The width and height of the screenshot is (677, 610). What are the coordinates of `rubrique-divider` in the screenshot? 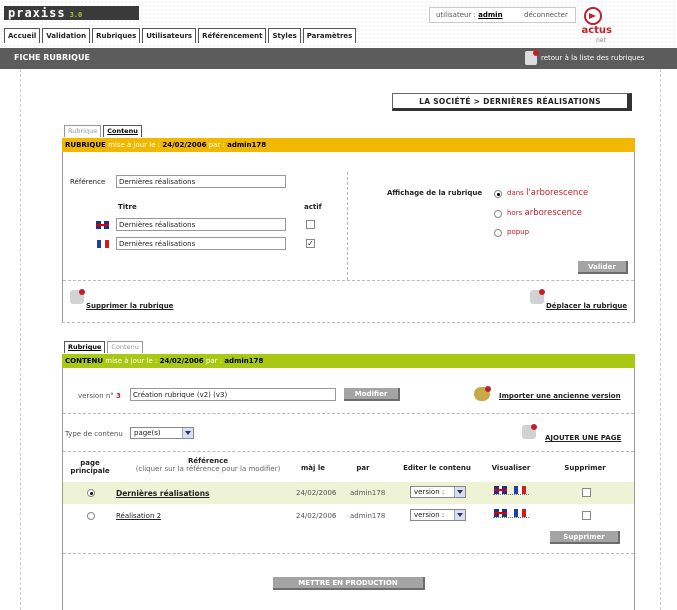 It's located at (347, 226).